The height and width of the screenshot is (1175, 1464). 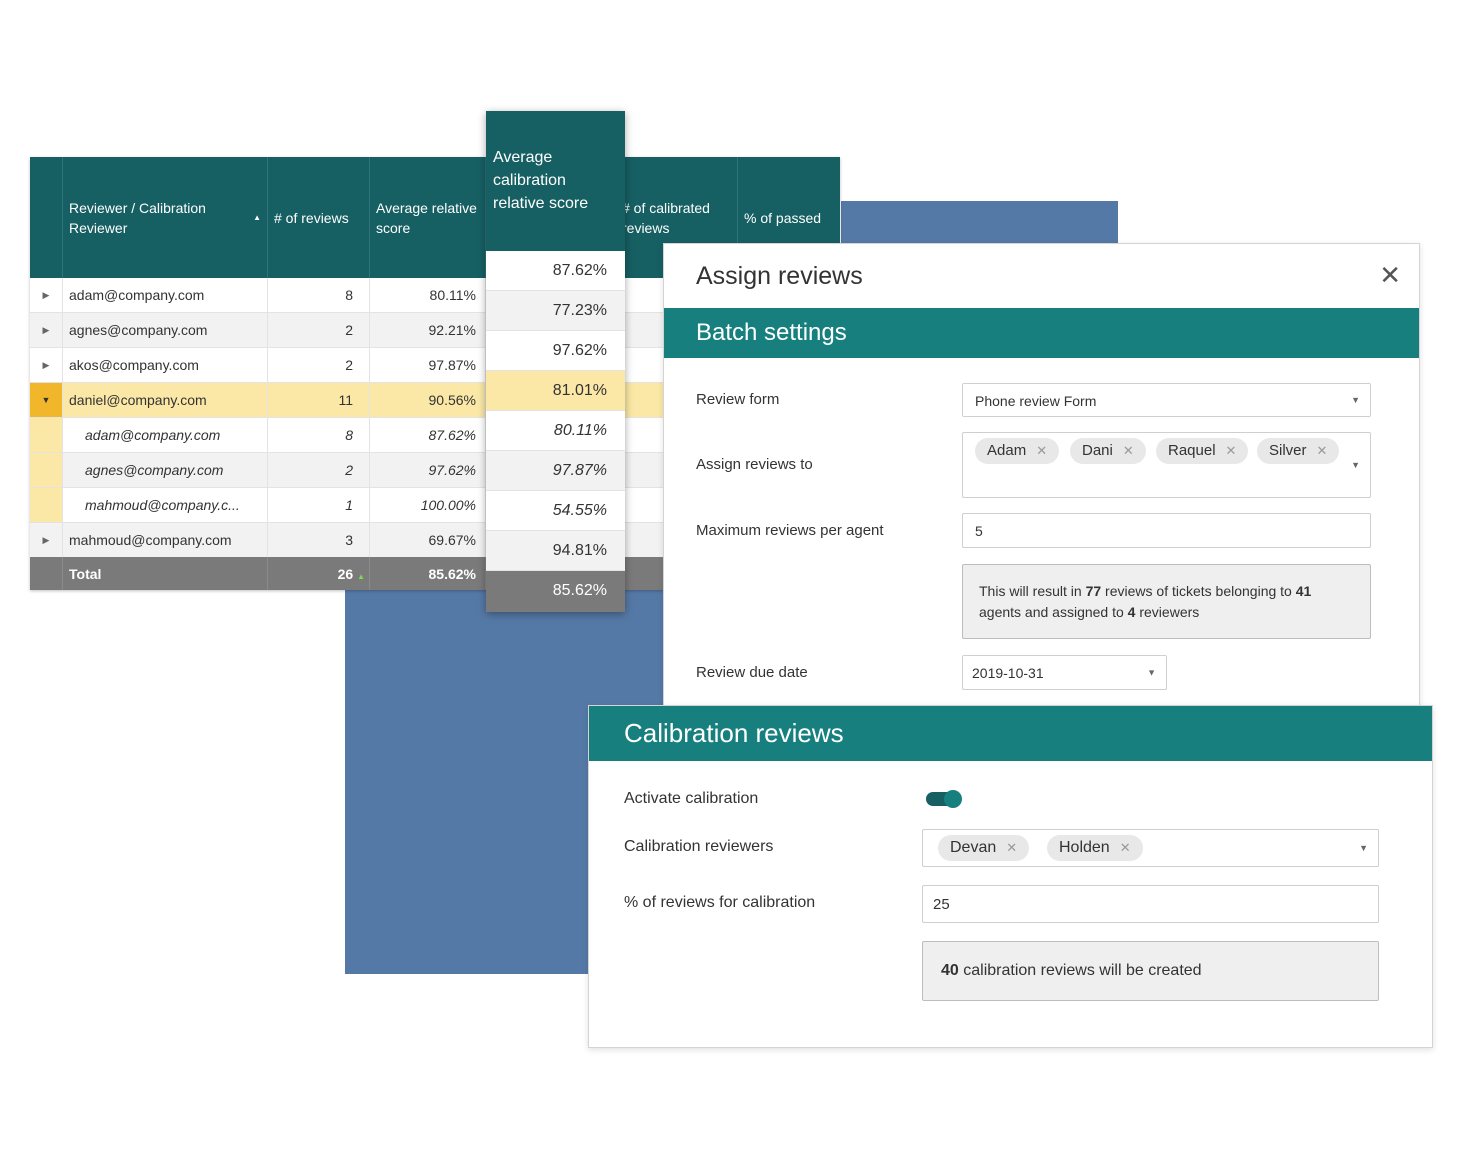 What do you see at coordinates (950, 970) in the screenshot?
I see `calibration-count: 40` at bounding box center [950, 970].